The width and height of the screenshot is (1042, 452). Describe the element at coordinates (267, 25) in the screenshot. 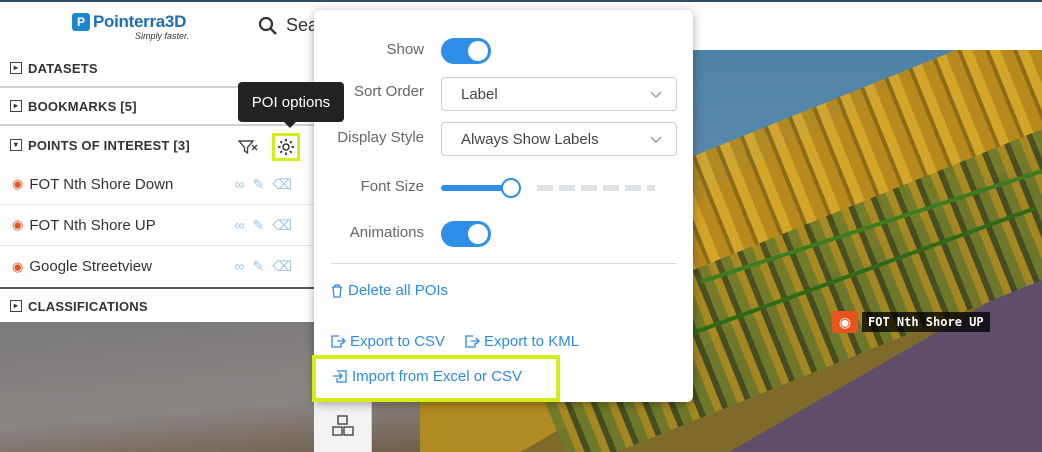

I see `search-icon` at that location.